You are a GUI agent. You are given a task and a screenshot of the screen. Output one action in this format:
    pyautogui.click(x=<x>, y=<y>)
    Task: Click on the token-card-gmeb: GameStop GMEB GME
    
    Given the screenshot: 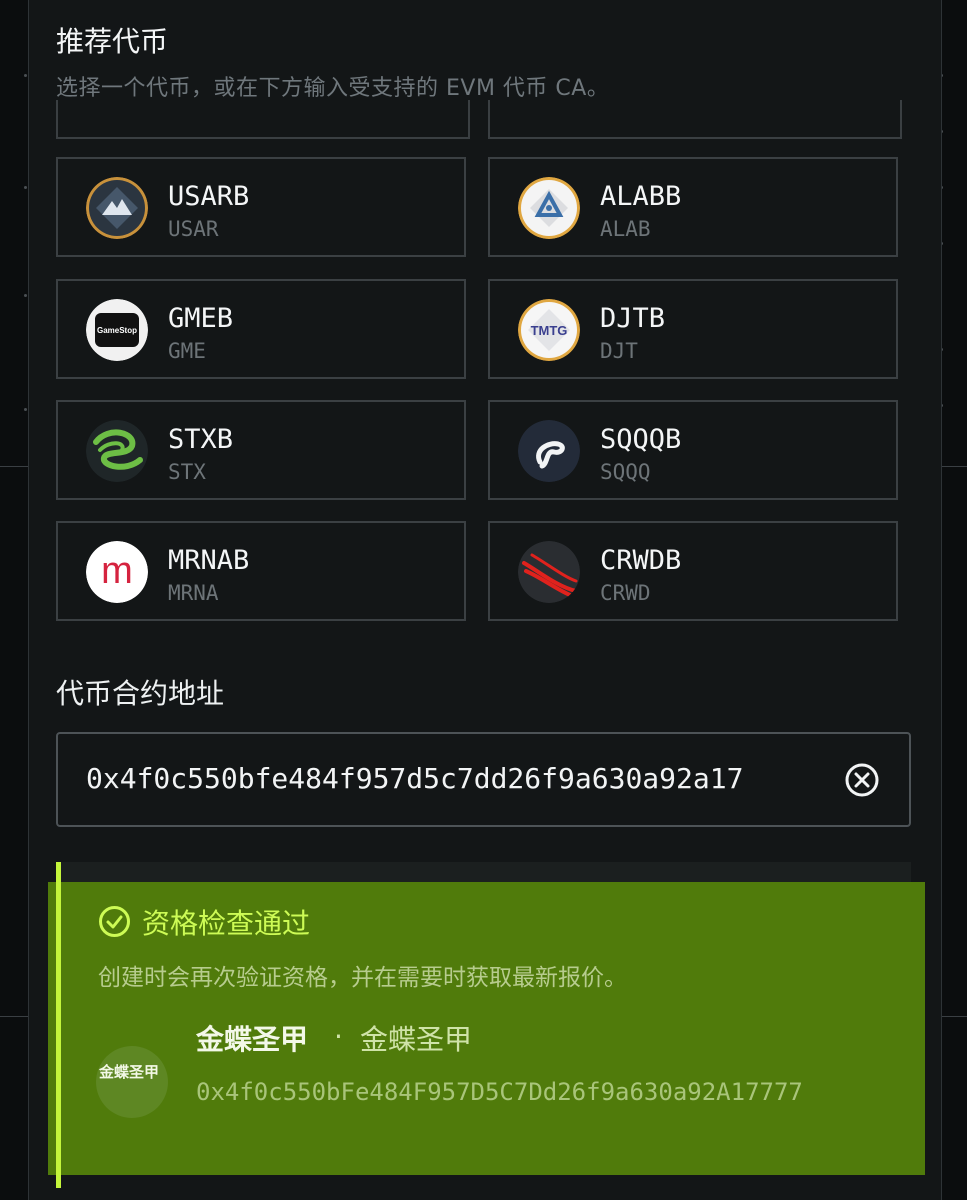 What is the action you would take?
    pyautogui.click(x=261, y=329)
    